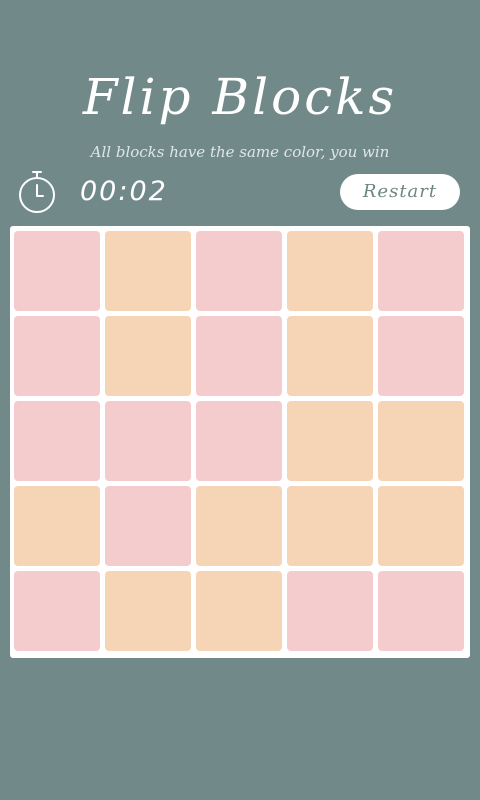  What do you see at coordinates (148, 611) in the screenshot?
I see `block-r5-c2` at bounding box center [148, 611].